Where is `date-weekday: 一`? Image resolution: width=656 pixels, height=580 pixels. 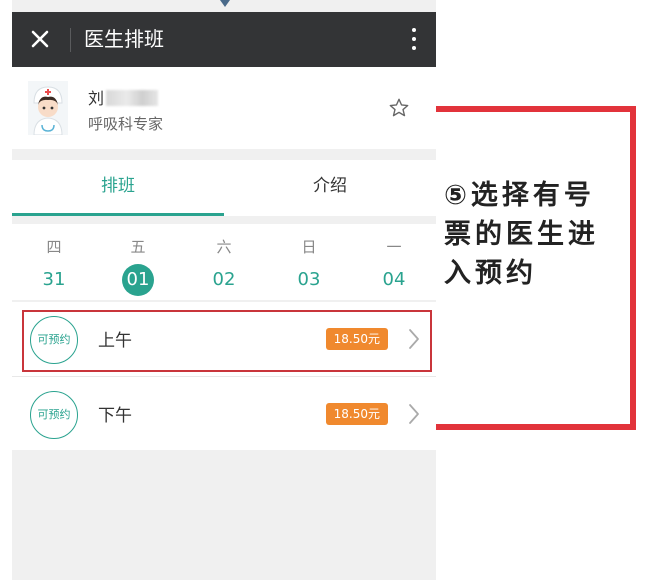
date-weekday: 一 is located at coordinates (394, 247).